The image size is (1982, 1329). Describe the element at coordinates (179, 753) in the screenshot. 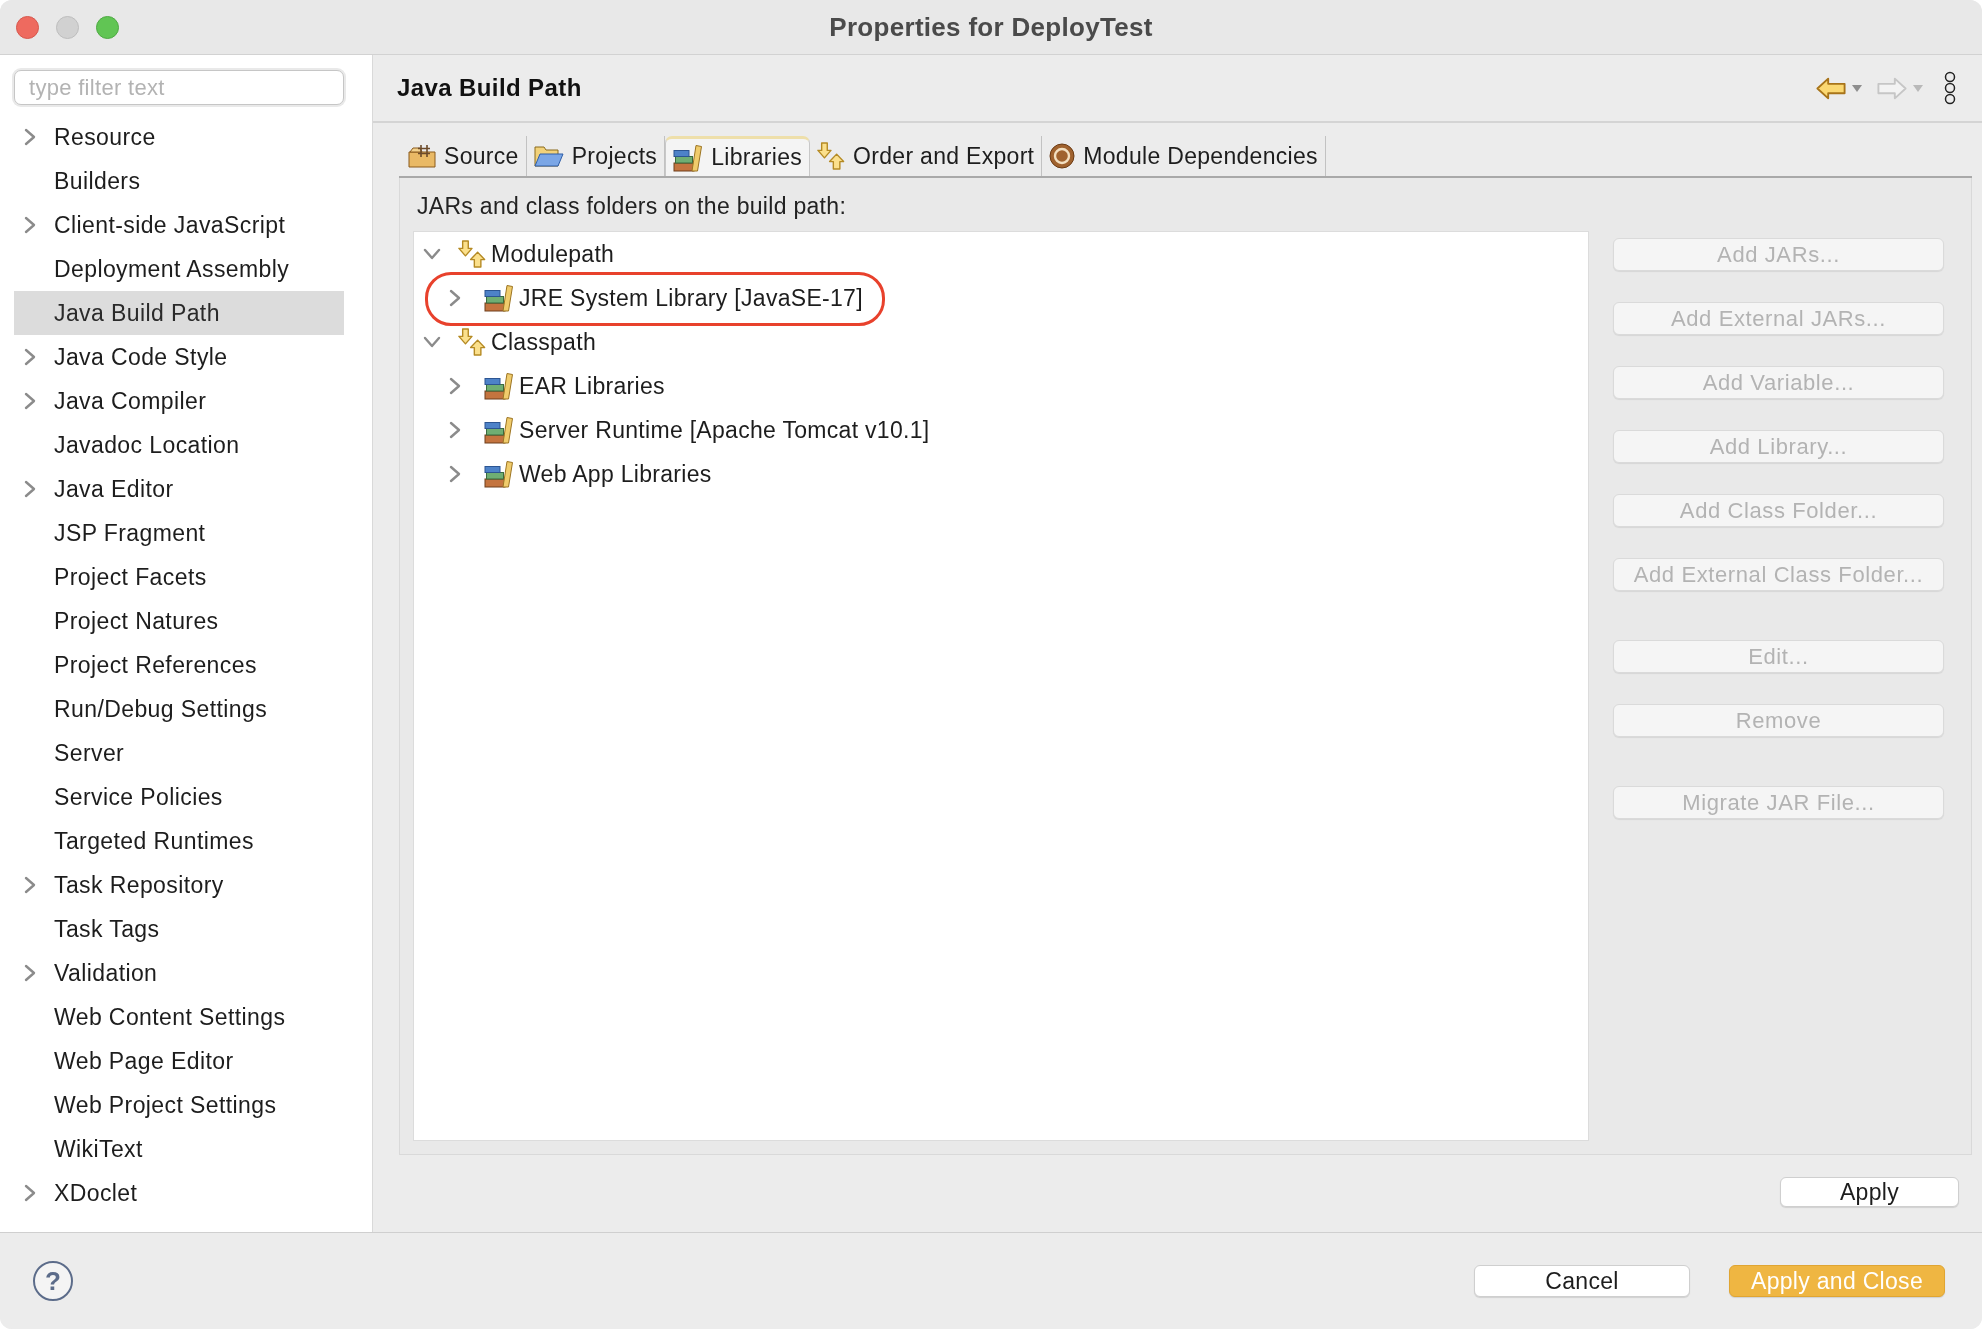

I see `sidebar-item: Server` at that location.